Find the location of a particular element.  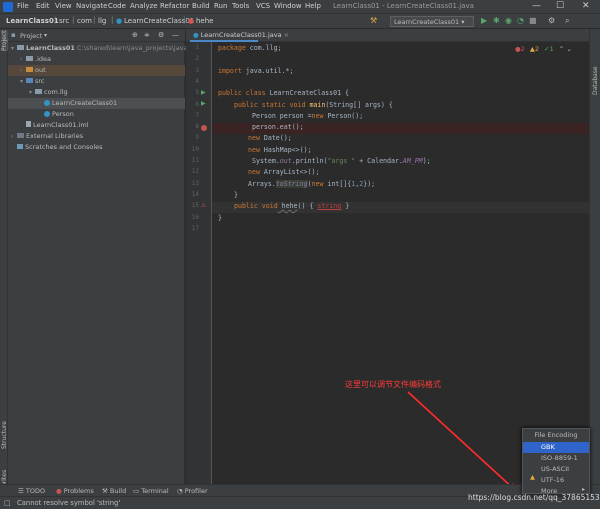

tree-item-label: Person is located at coordinates (63, 114).